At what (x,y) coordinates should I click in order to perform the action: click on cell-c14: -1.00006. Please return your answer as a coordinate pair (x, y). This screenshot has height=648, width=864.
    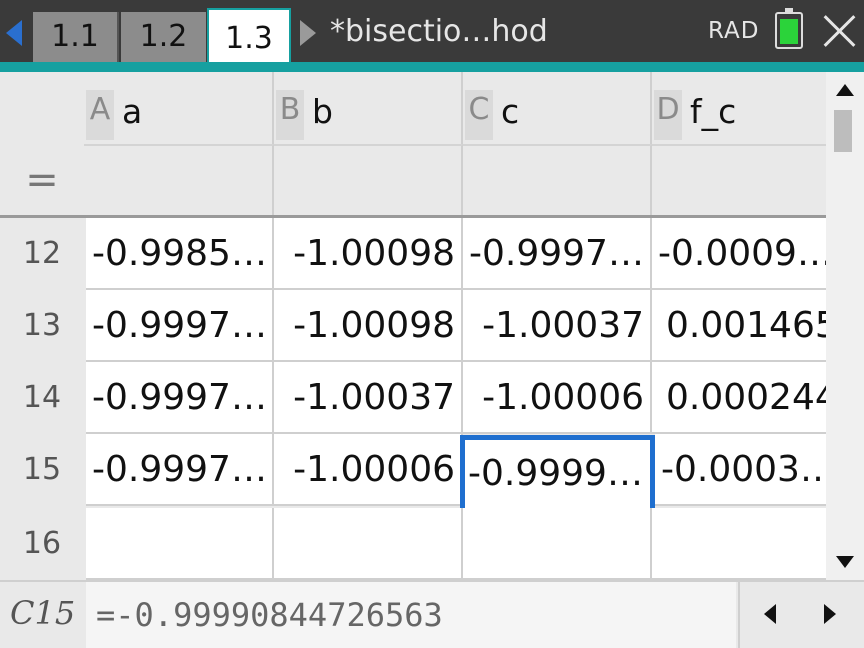
    Looking at the image, I should click on (557, 398).